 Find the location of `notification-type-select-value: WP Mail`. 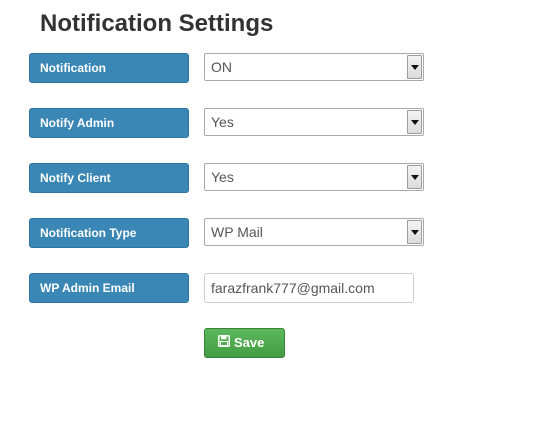

notification-type-select-value: WP Mail is located at coordinates (237, 232).